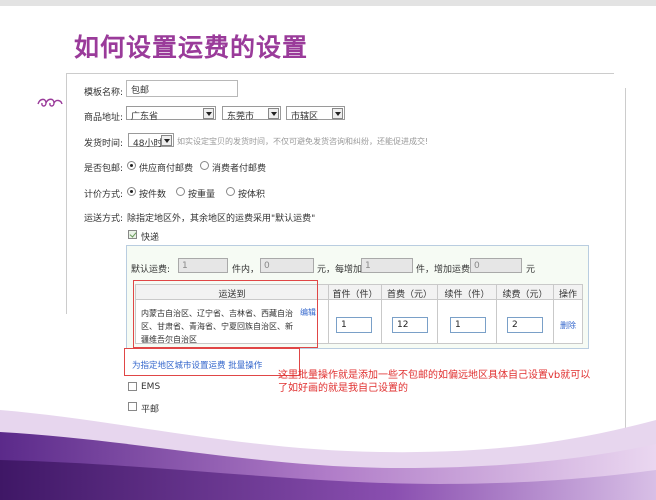  I want to click on free-ship-option-supplier: 供应商付邮费, so click(166, 169).